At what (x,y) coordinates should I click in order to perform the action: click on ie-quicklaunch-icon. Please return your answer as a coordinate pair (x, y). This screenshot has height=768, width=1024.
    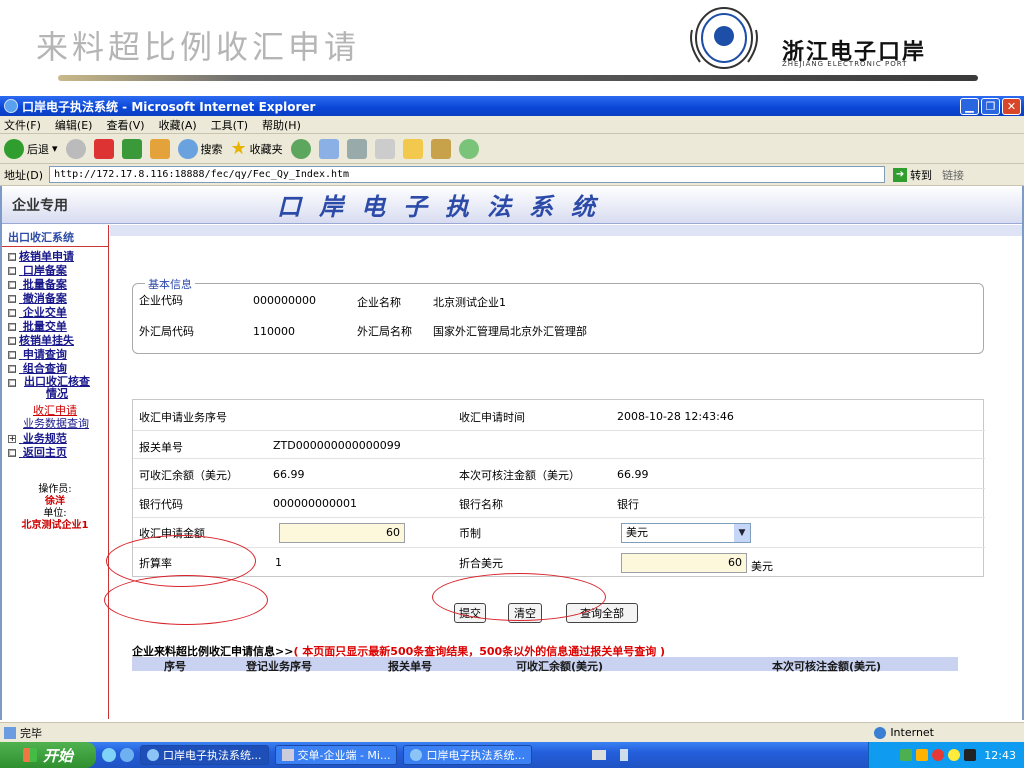
    Looking at the image, I should click on (127, 755).